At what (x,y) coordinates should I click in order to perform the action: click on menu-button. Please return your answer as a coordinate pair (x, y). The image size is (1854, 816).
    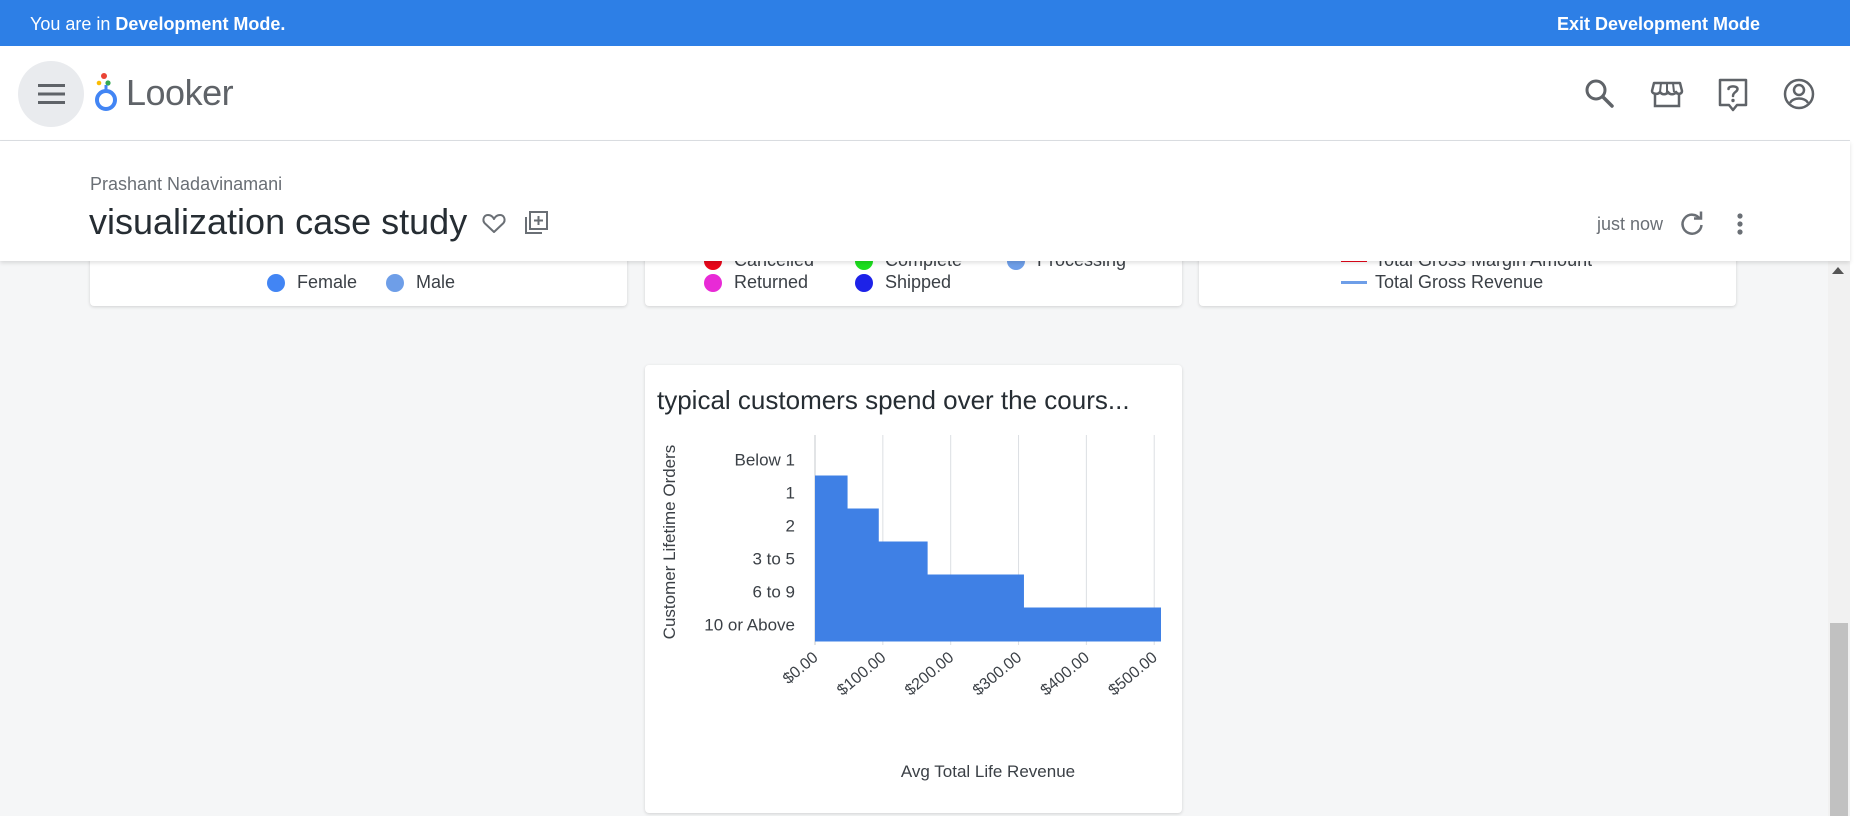
    Looking at the image, I should click on (51, 94).